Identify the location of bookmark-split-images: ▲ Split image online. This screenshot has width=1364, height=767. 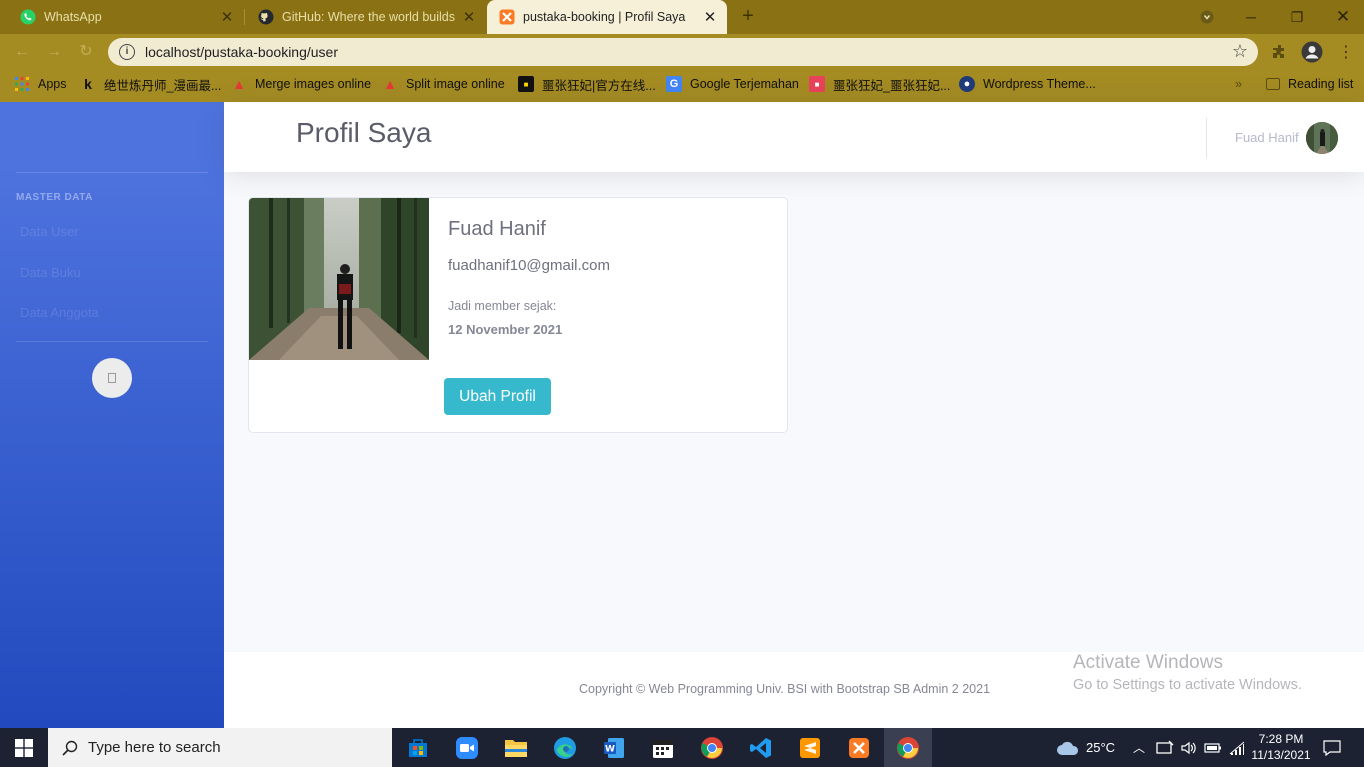
(443, 84).